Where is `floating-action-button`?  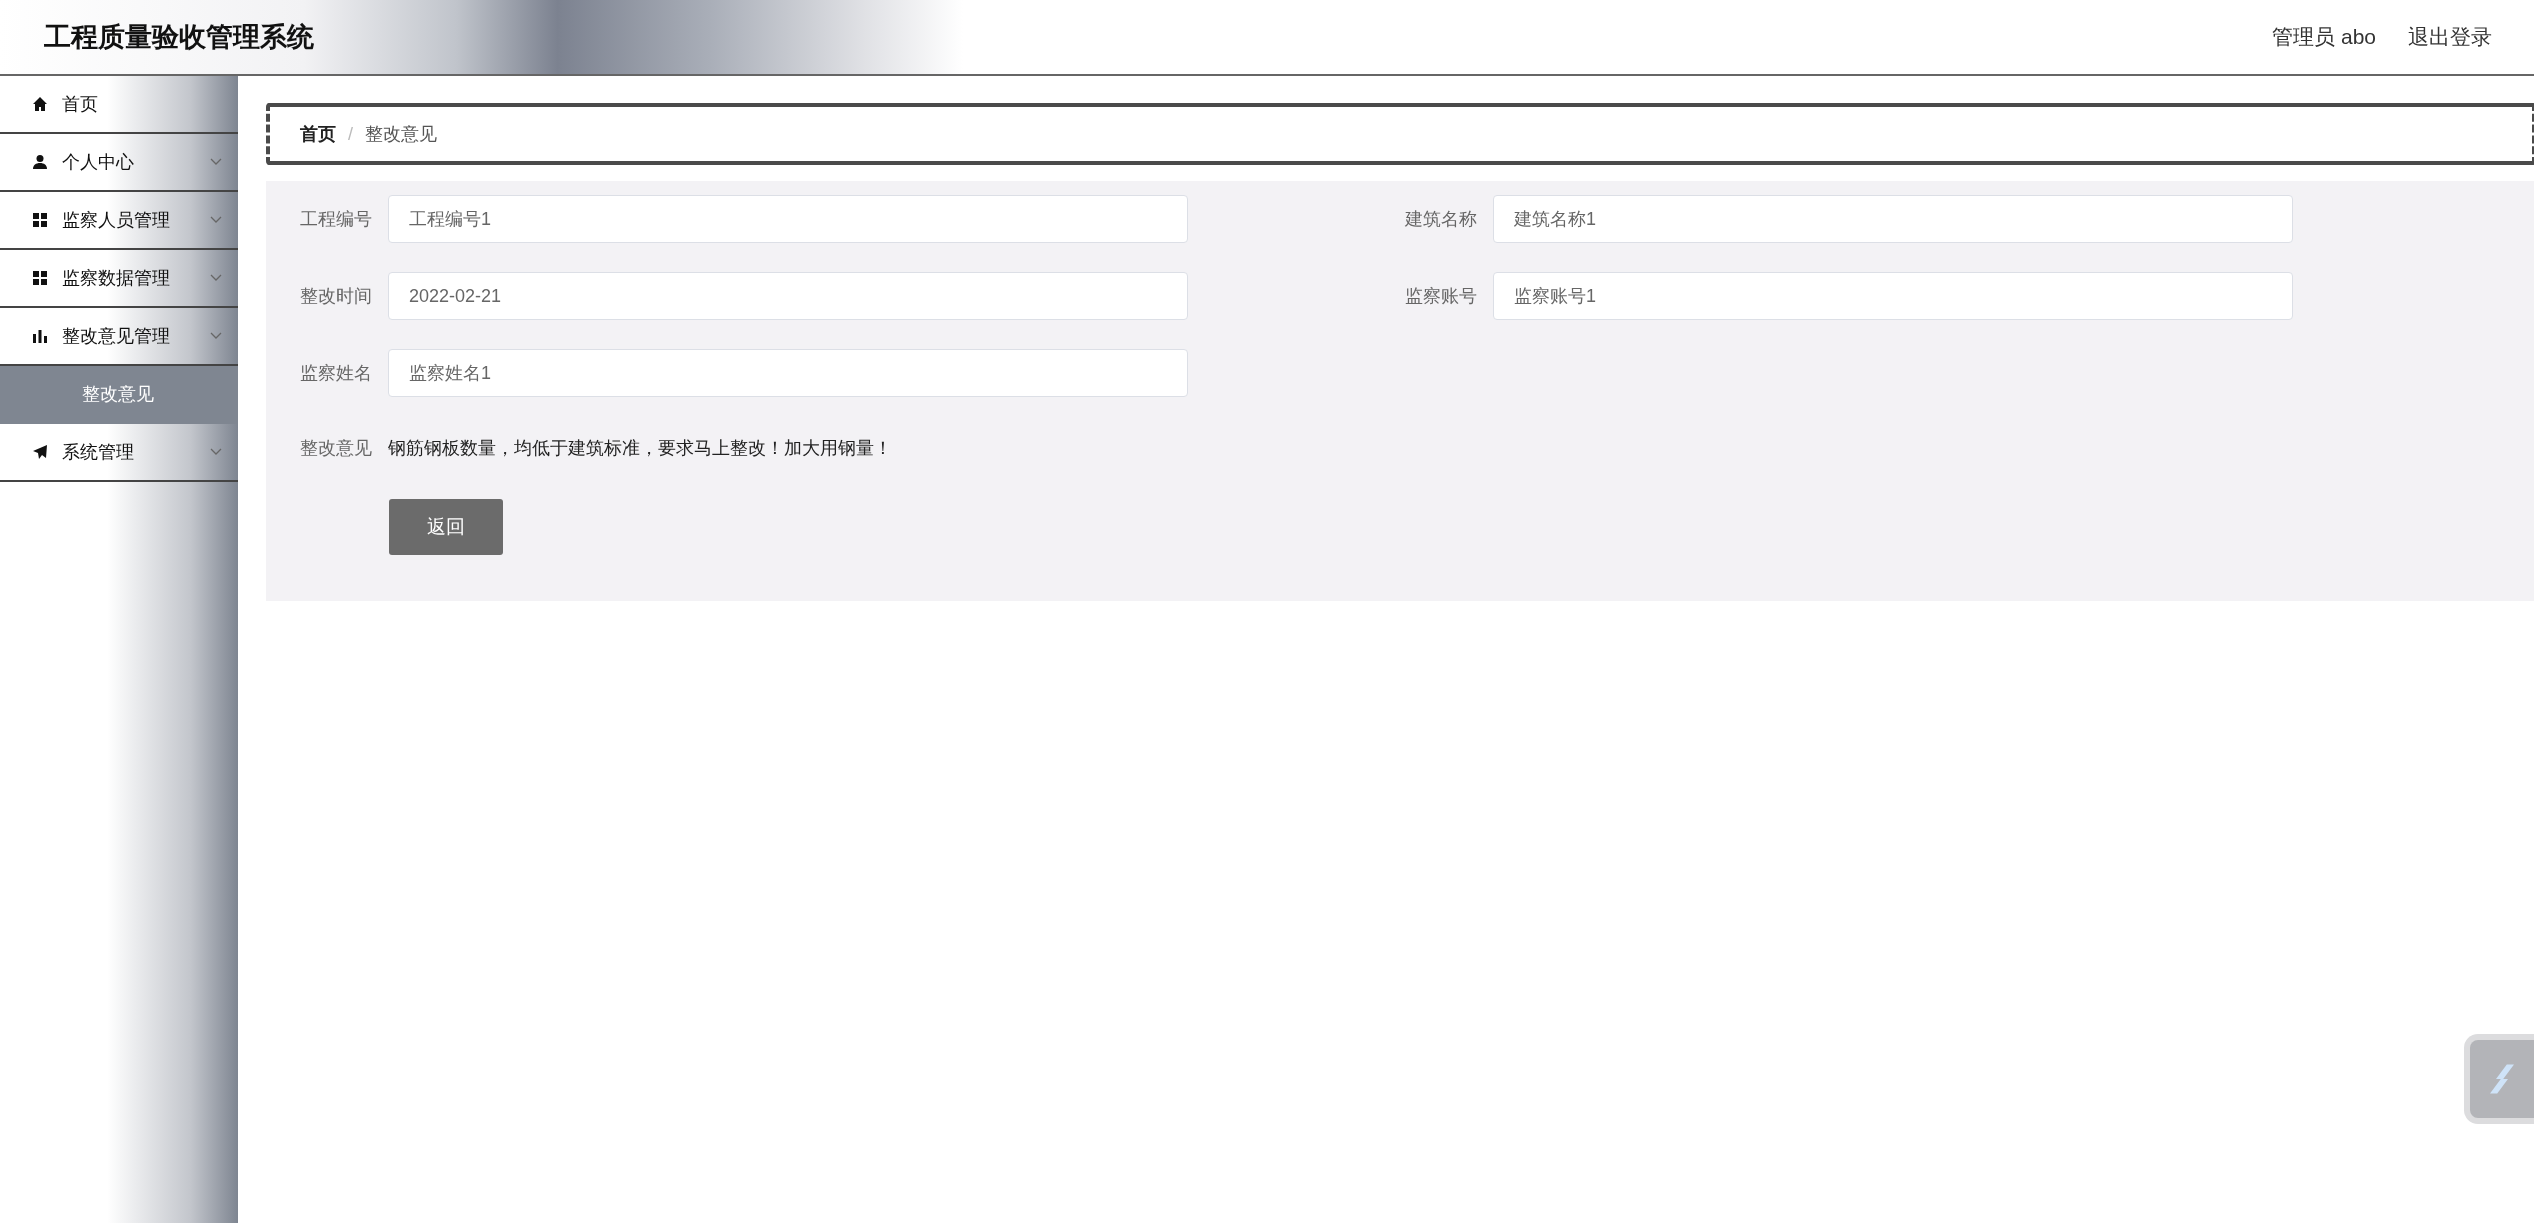
floating-action-button is located at coordinates (2499, 1079).